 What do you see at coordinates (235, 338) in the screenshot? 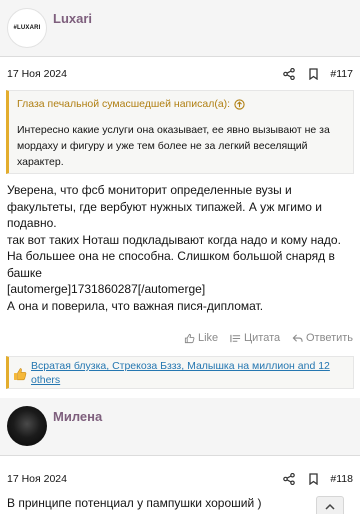
I see `quote-icon` at bounding box center [235, 338].